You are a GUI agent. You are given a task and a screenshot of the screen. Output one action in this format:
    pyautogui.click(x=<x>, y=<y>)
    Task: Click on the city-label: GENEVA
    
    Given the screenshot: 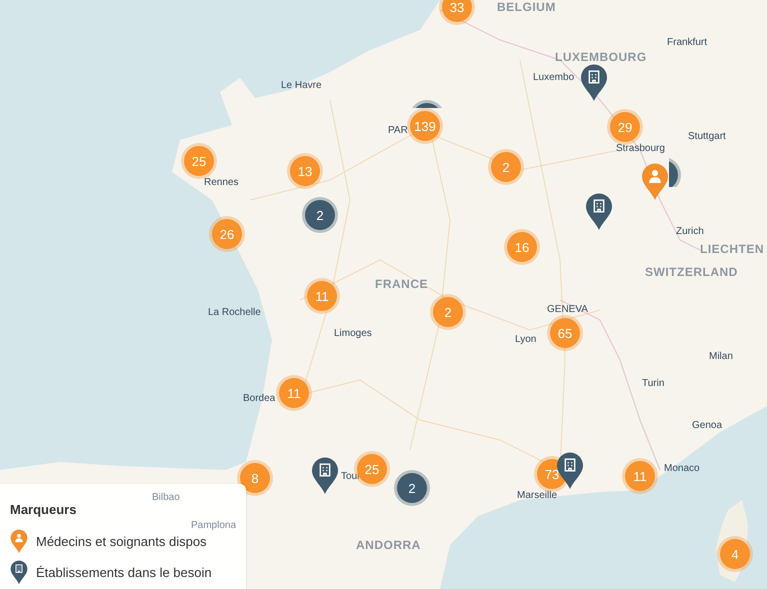 What is the action you would take?
    pyautogui.click(x=567, y=310)
    